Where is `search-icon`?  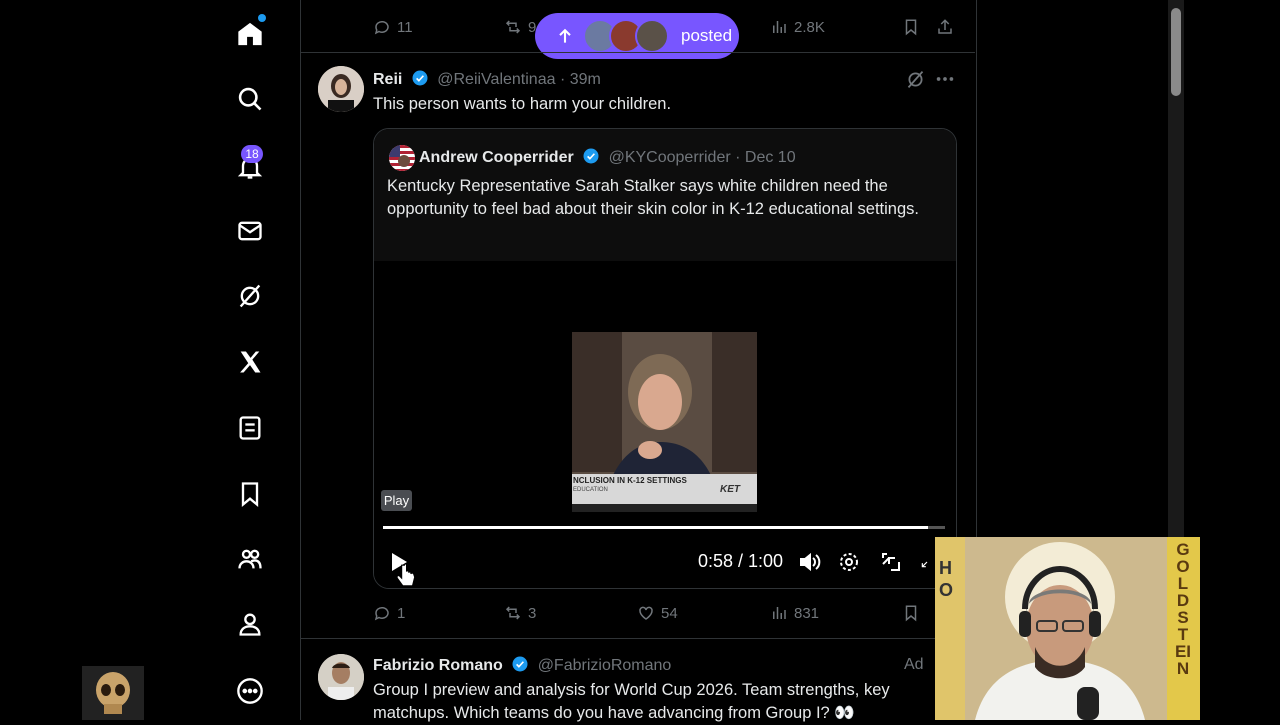
search-icon is located at coordinates (250, 99).